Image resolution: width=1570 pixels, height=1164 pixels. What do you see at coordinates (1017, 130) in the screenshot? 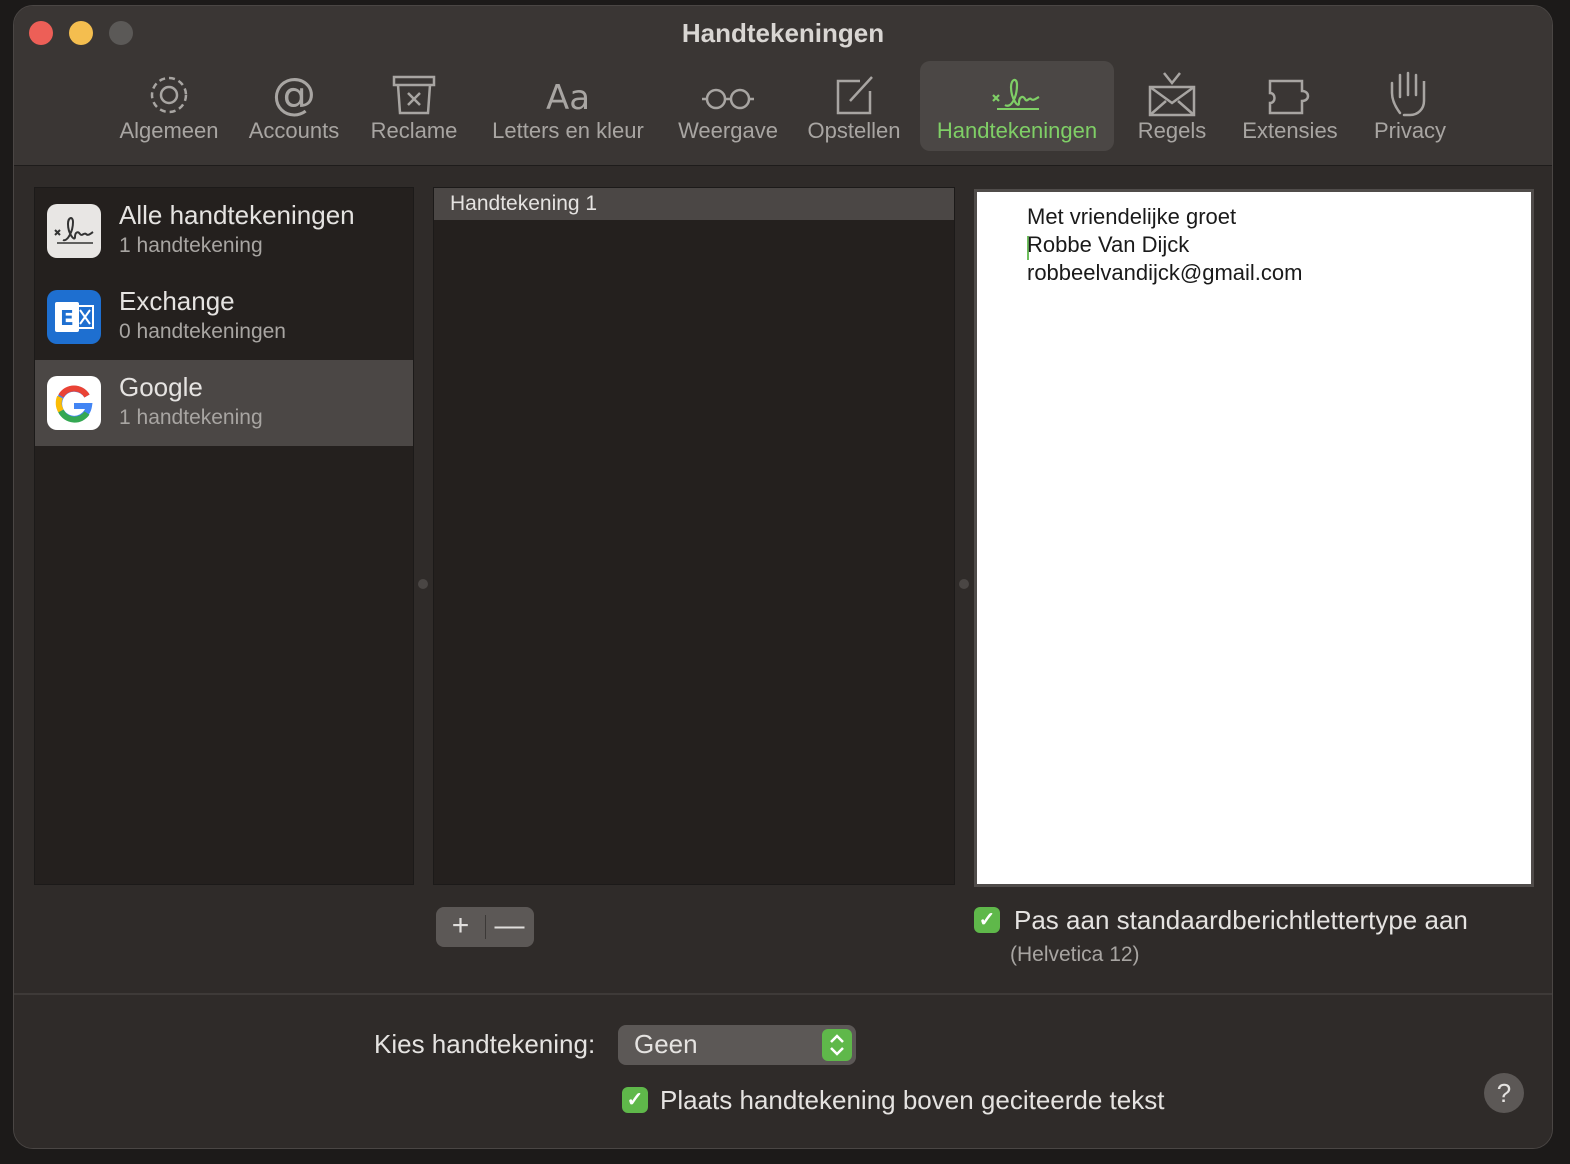
I see `tab-label: Handtekeningen` at bounding box center [1017, 130].